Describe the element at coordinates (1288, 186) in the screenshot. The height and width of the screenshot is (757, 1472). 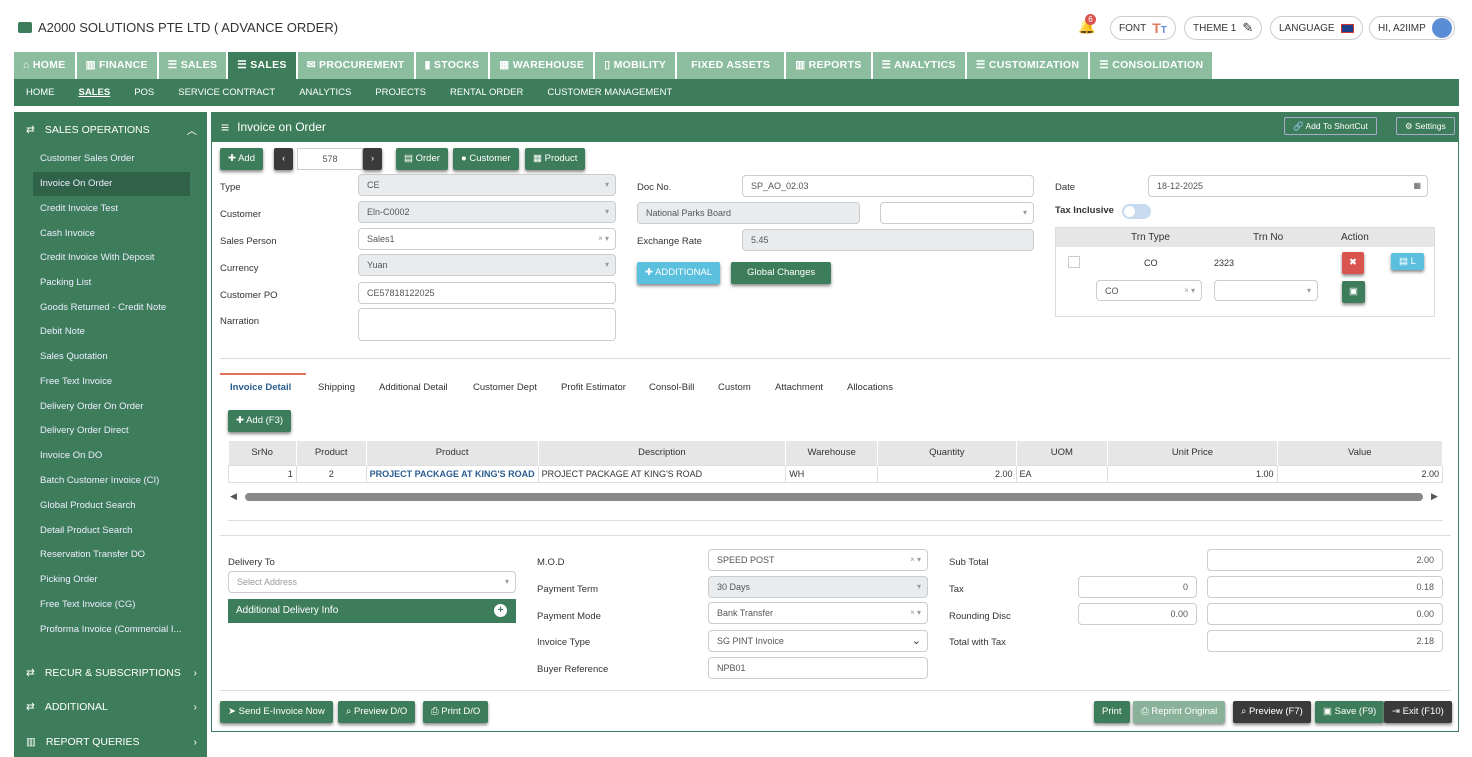
I see `date-input: 18-12-2025 ▦` at that location.